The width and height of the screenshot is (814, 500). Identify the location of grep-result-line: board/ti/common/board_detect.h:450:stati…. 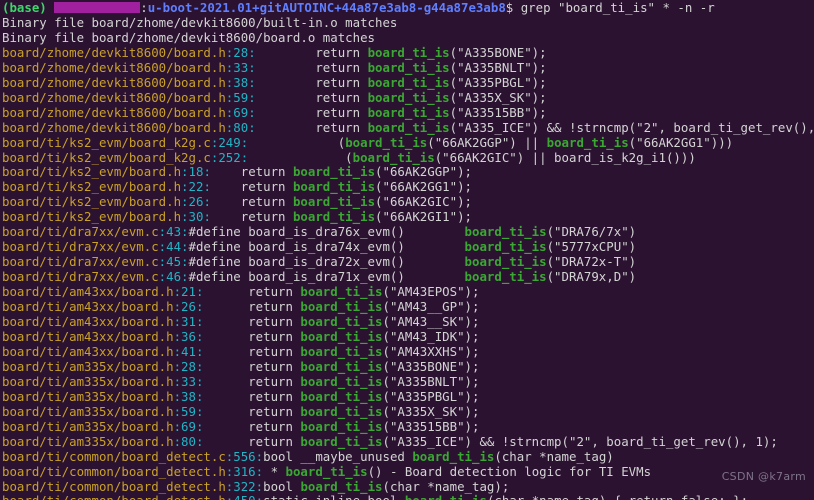
(408, 496).